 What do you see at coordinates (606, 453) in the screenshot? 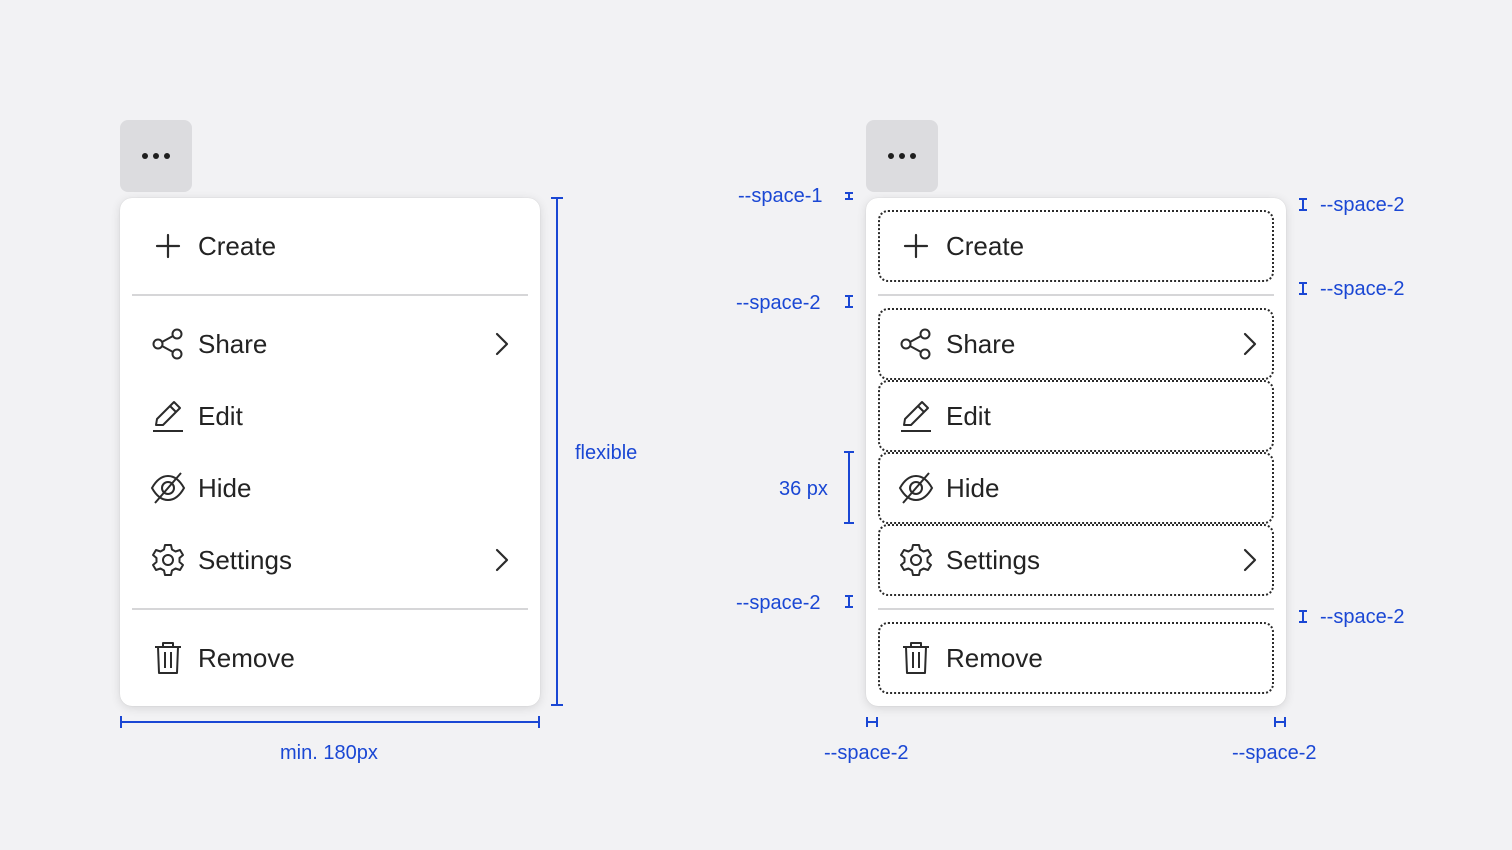
I see `flexible-height-label: flexible` at bounding box center [606, 453].